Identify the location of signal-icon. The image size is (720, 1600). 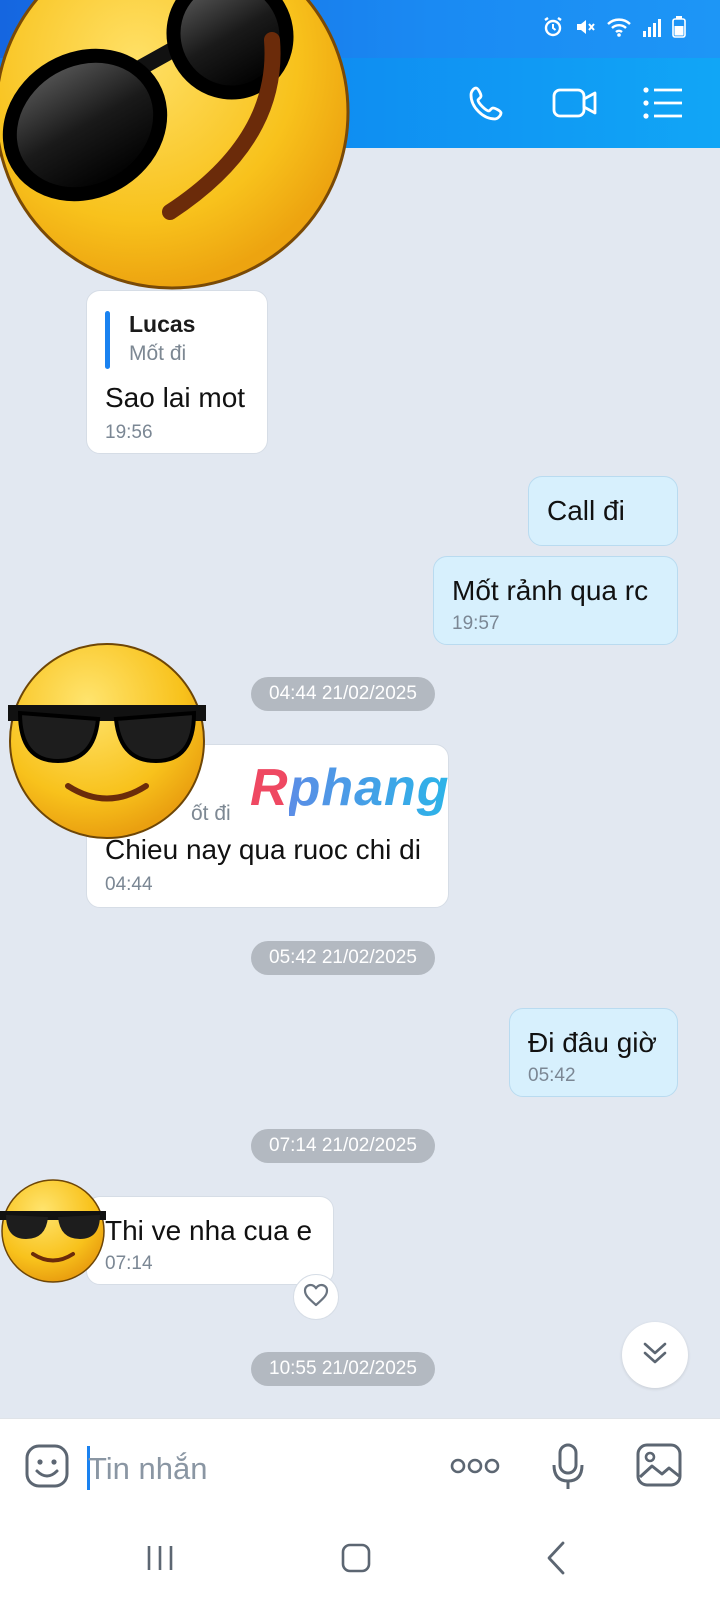
(652, 29).